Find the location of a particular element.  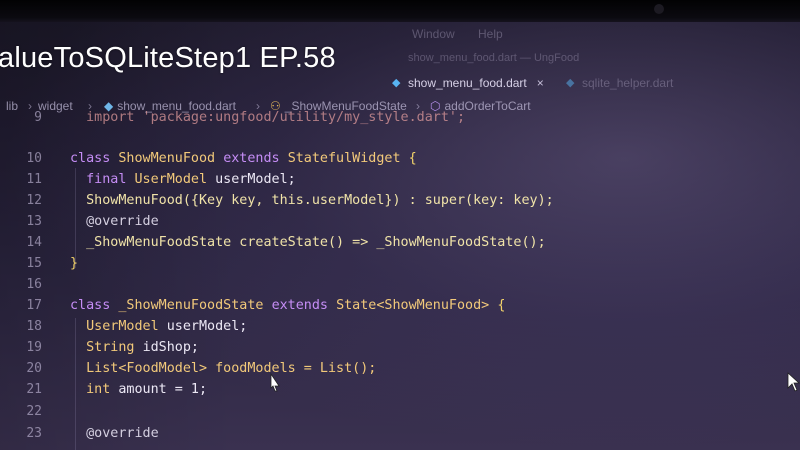

monitor-bezel is located at coordinates (400, 11).